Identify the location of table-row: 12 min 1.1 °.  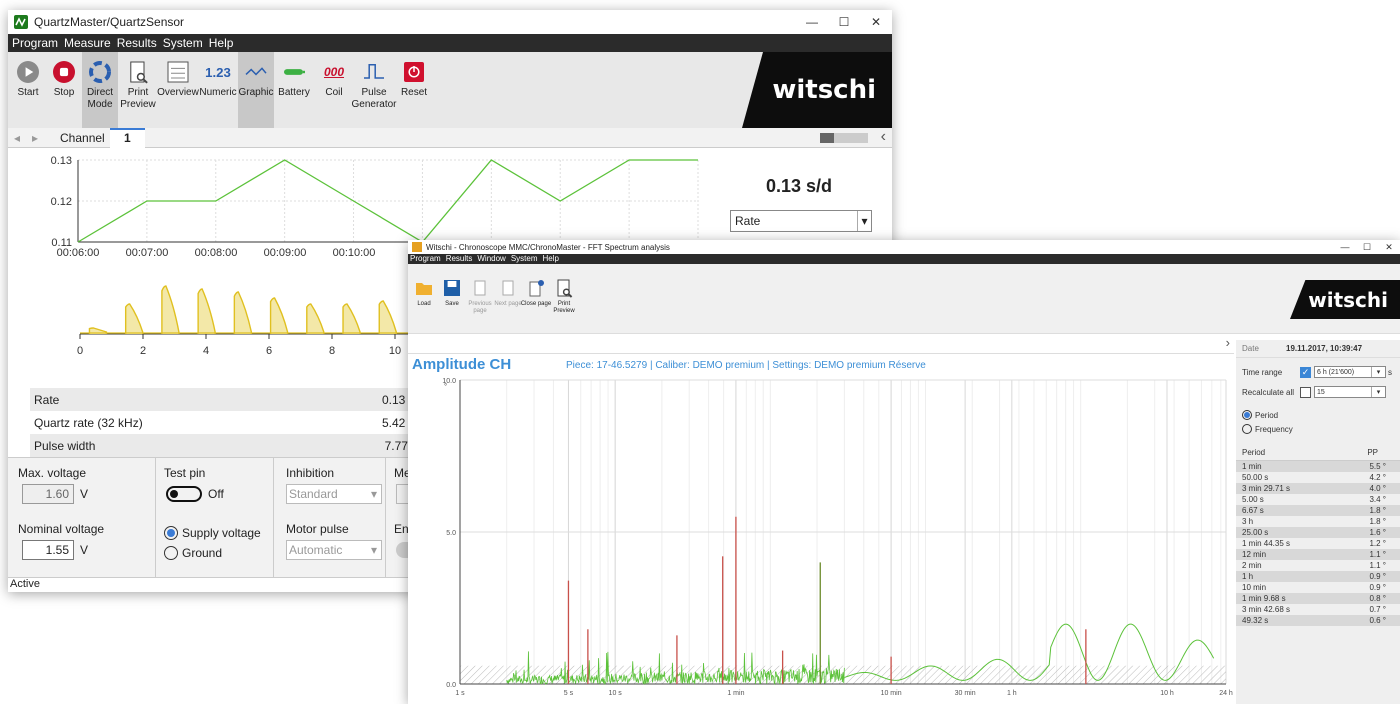
(1318, 554).